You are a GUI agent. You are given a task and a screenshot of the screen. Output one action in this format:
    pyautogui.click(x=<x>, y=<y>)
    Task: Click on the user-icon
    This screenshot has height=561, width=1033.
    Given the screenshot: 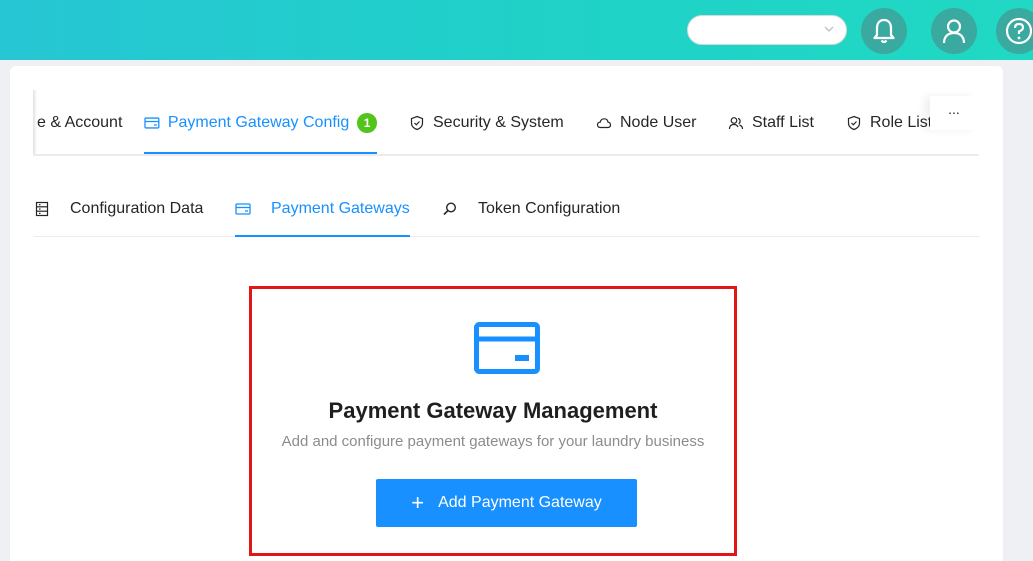 What is the action you would take?
    pyautogui.click(x=954, y=31)
    